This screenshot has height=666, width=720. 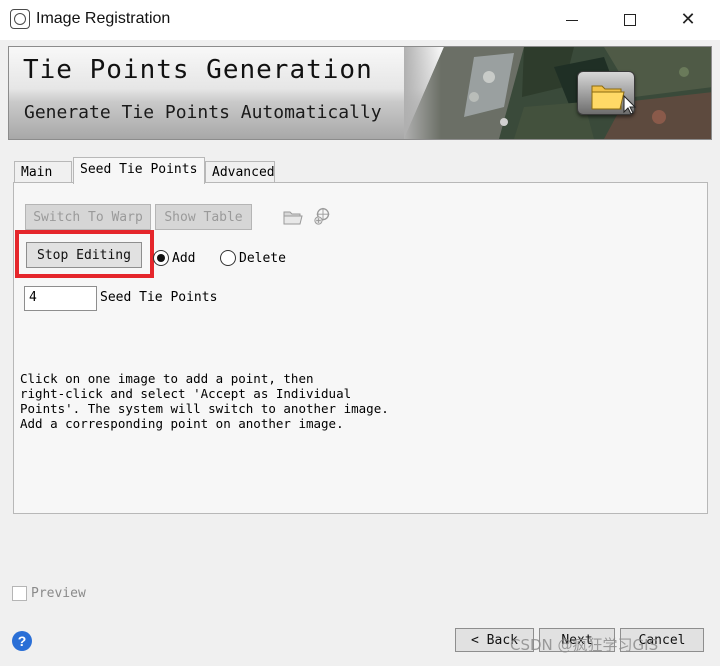 What do you see at coordinates (184, 258) in the screenshot?
I see `add-radio-label: Add` at bounding box center [184, 258].